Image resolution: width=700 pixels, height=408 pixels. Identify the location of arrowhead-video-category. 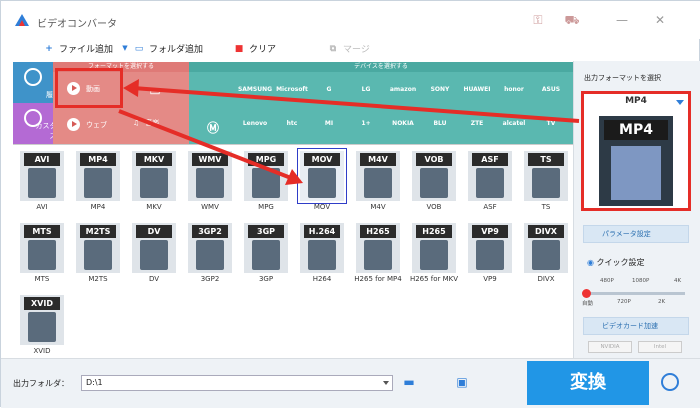
(131, 88).